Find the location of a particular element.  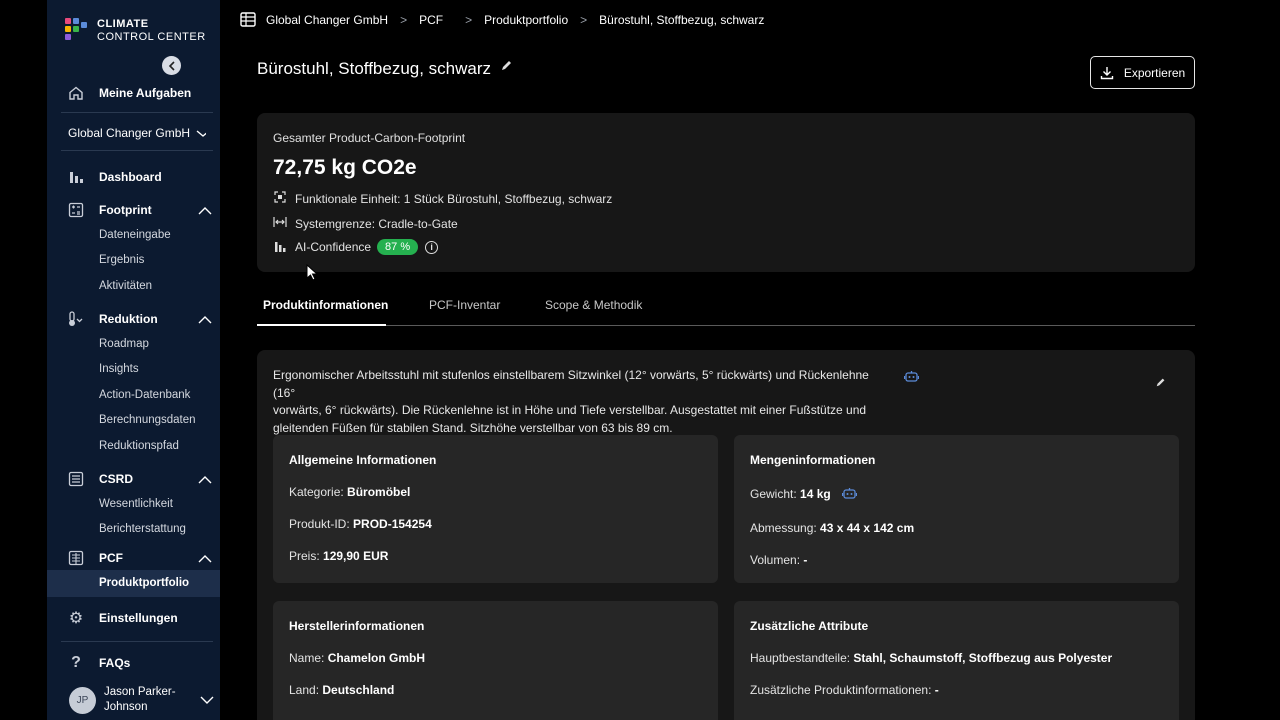

logo-icon is located at coordinates (76, 30).